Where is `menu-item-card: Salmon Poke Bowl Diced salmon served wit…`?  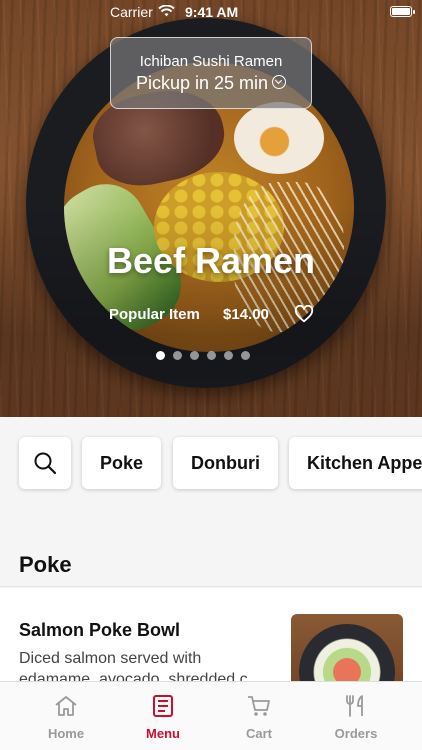 menu-item-card: Salmon Poke Bowl Diced salmon served wit… is located at coordinates (211, 636).